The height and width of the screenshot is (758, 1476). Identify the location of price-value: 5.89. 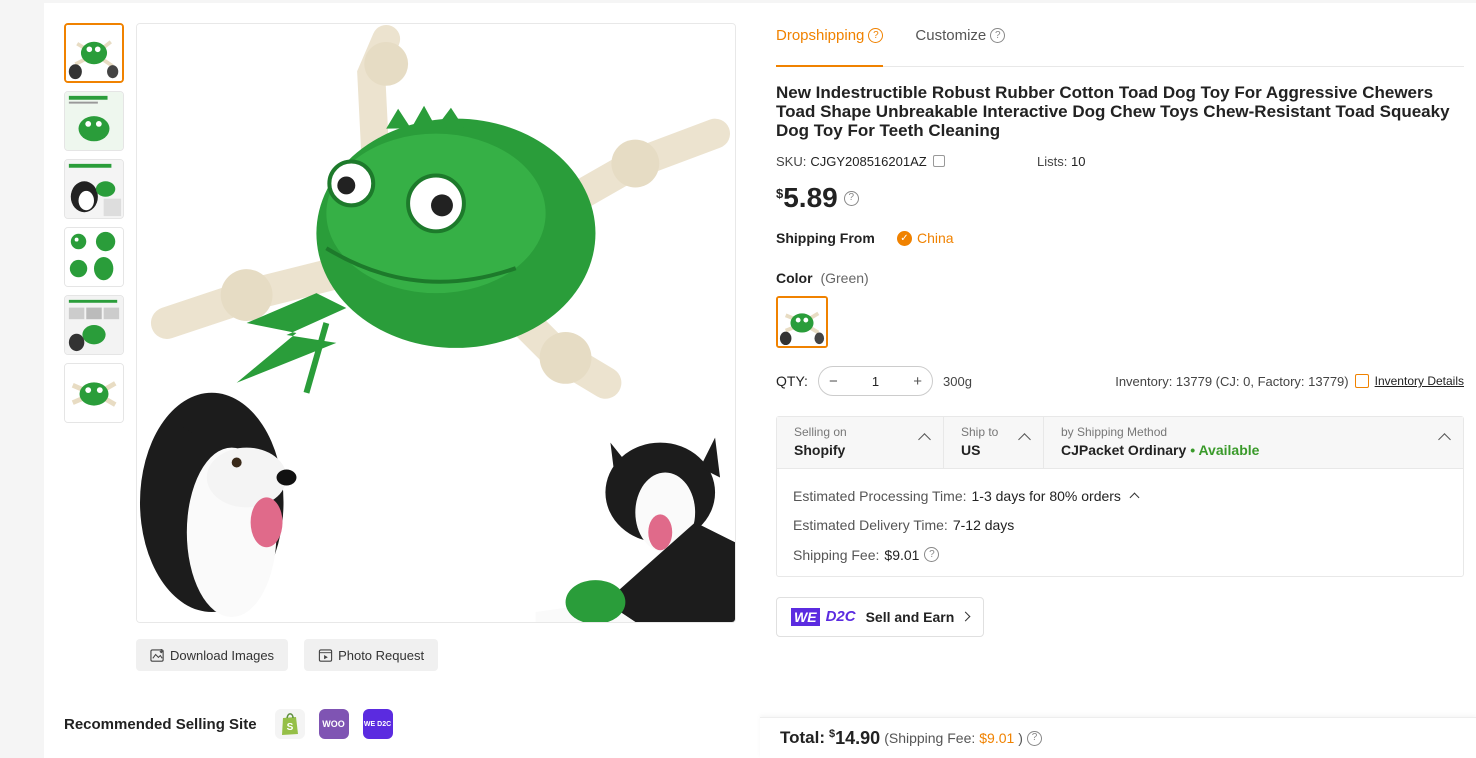
(810, 197).